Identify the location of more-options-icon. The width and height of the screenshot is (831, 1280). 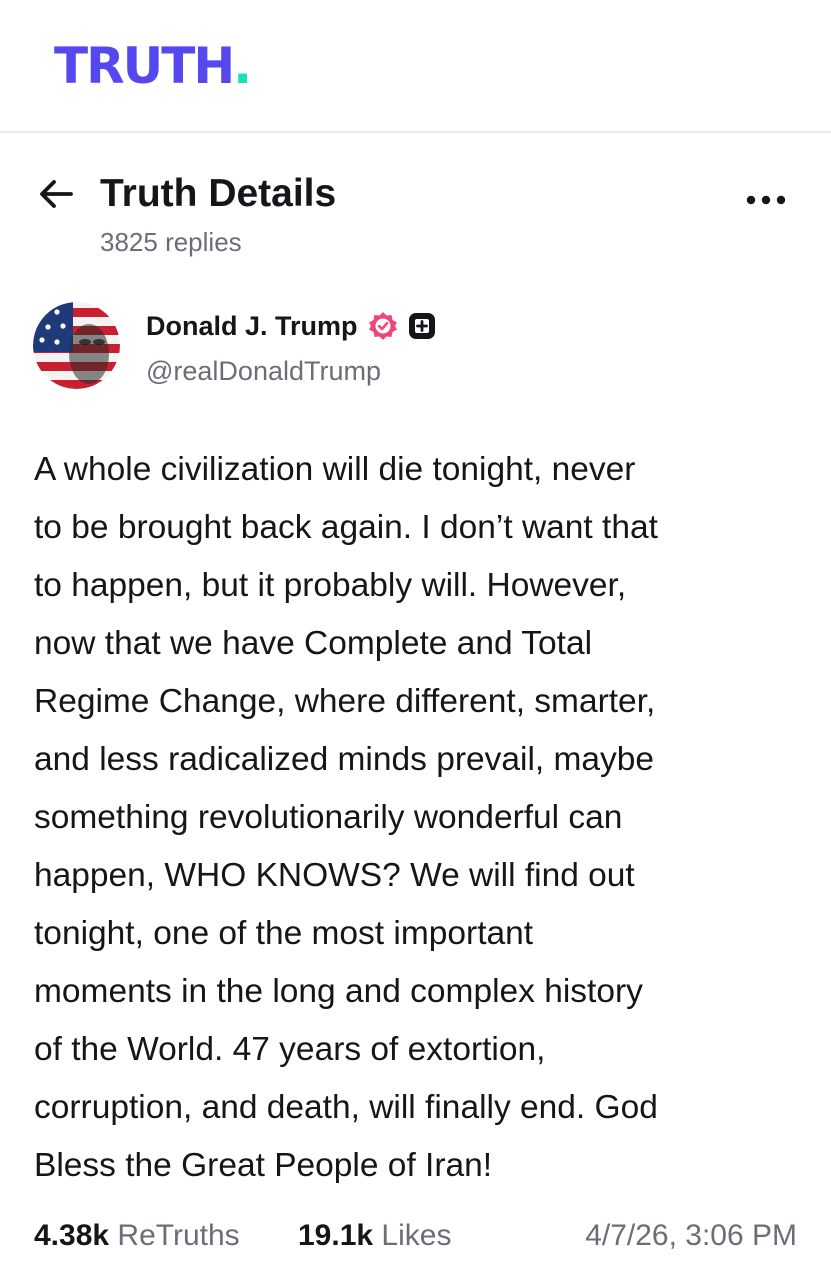
(766, 200).